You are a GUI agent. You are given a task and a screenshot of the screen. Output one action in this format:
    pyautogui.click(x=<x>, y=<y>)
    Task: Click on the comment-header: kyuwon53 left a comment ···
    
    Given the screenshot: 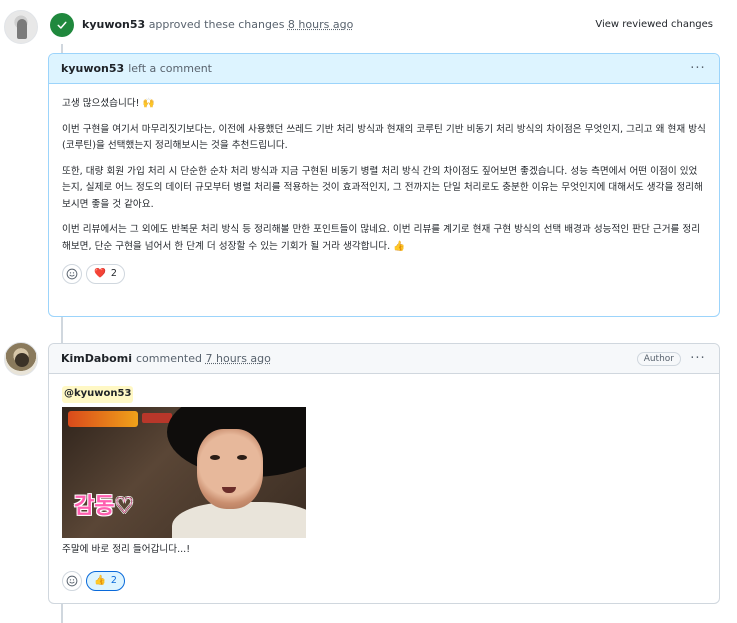 What is the action you would take?
    pyautogui.click(x=384, y=69)
    